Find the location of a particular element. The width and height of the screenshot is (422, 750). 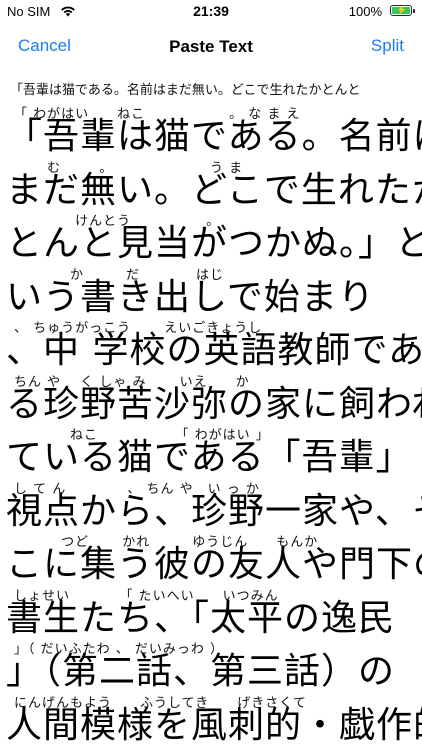

battery-percent: 100% is located at coordinates (365, 11).